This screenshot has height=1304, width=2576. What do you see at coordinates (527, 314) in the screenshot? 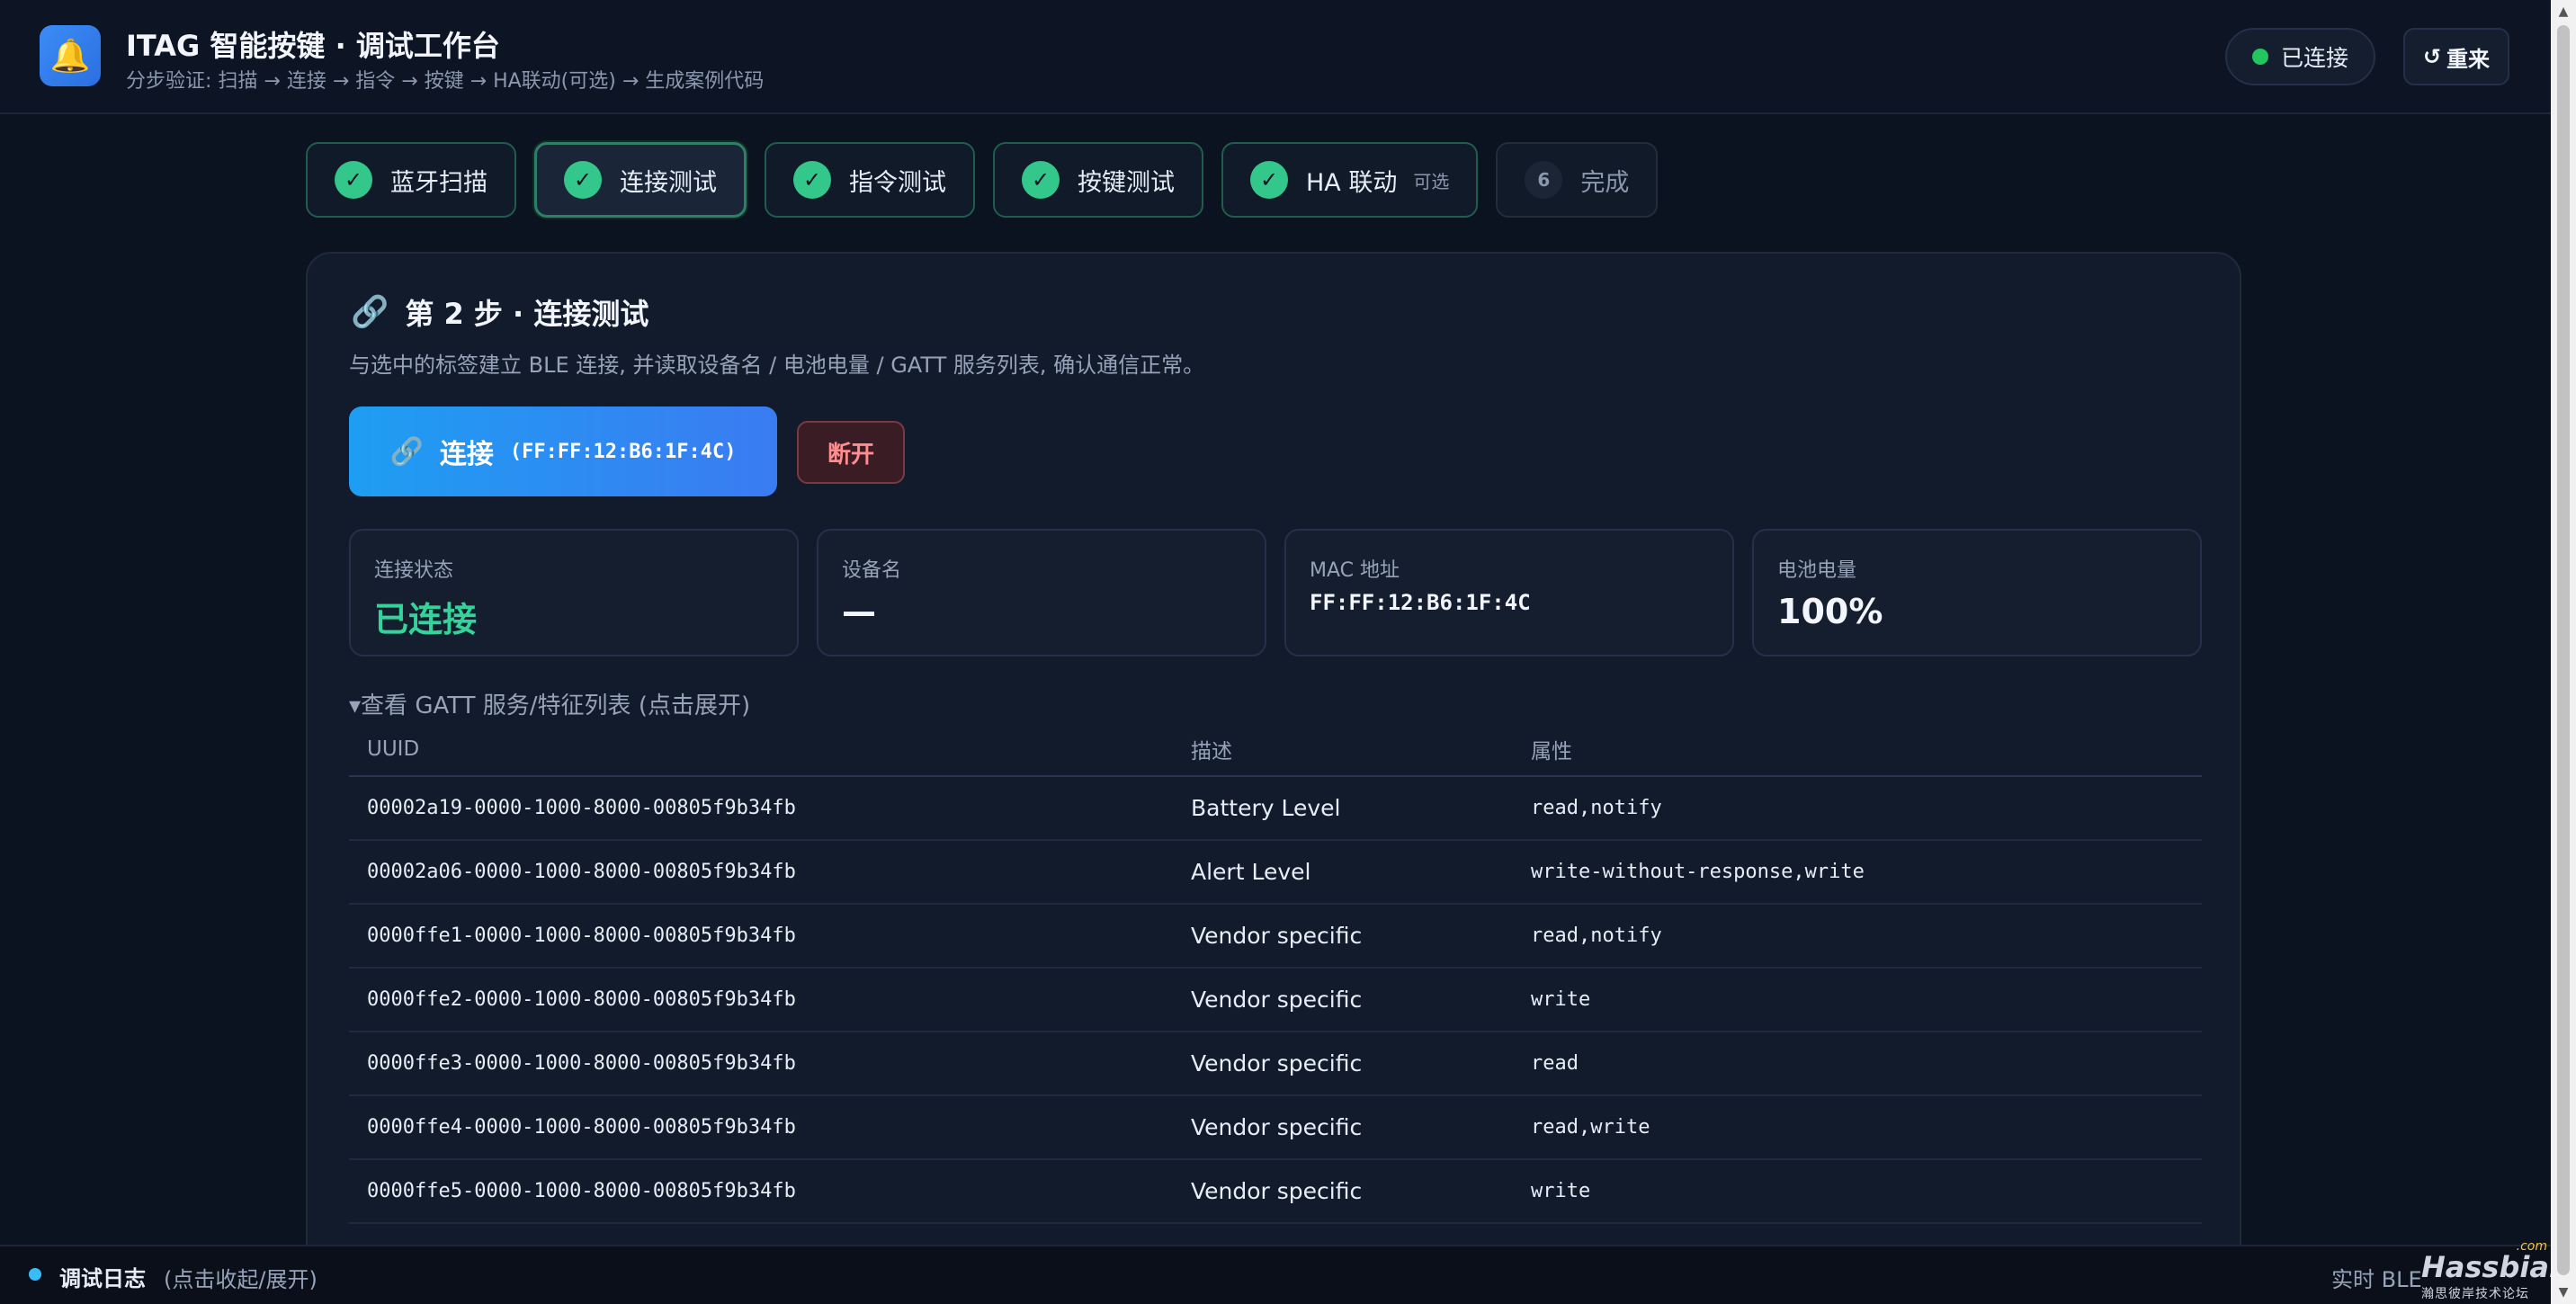
I see `card-title-text: 第 2 步 · 连接测试` at bounding box center [527, 314].